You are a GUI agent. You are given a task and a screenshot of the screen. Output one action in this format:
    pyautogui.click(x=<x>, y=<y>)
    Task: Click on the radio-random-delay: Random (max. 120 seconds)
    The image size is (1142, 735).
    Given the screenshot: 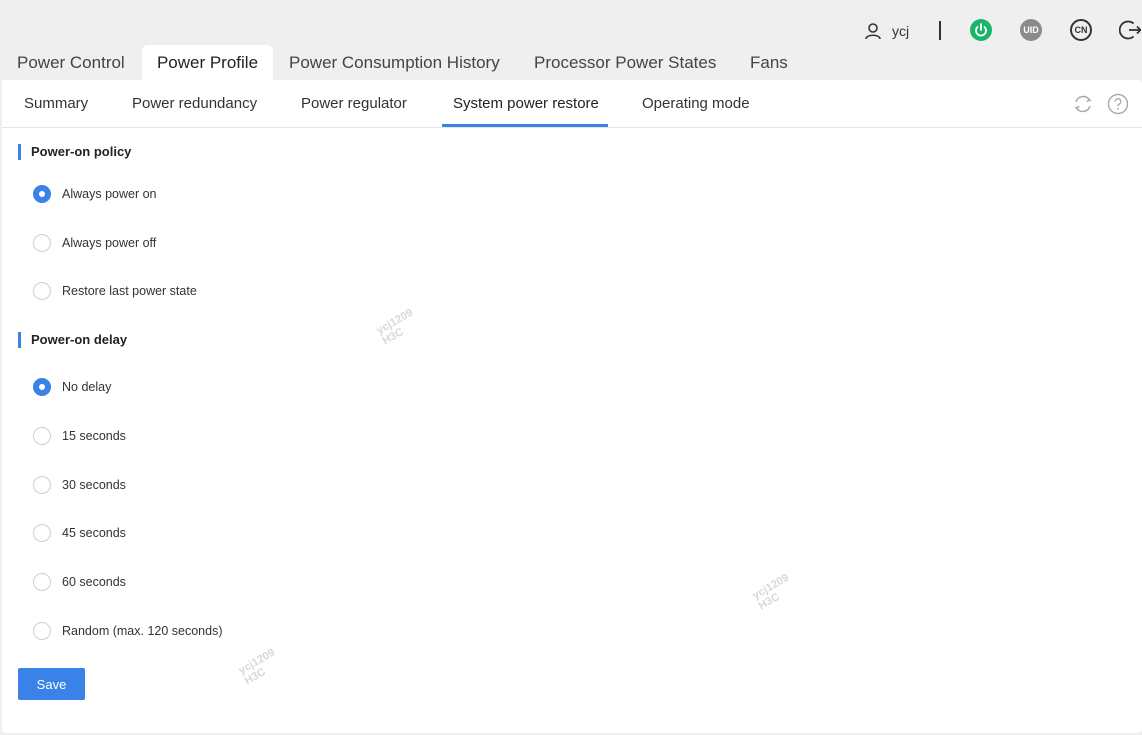 What is the action you would take?
    pyautogui.click(x=128, y=631)
    